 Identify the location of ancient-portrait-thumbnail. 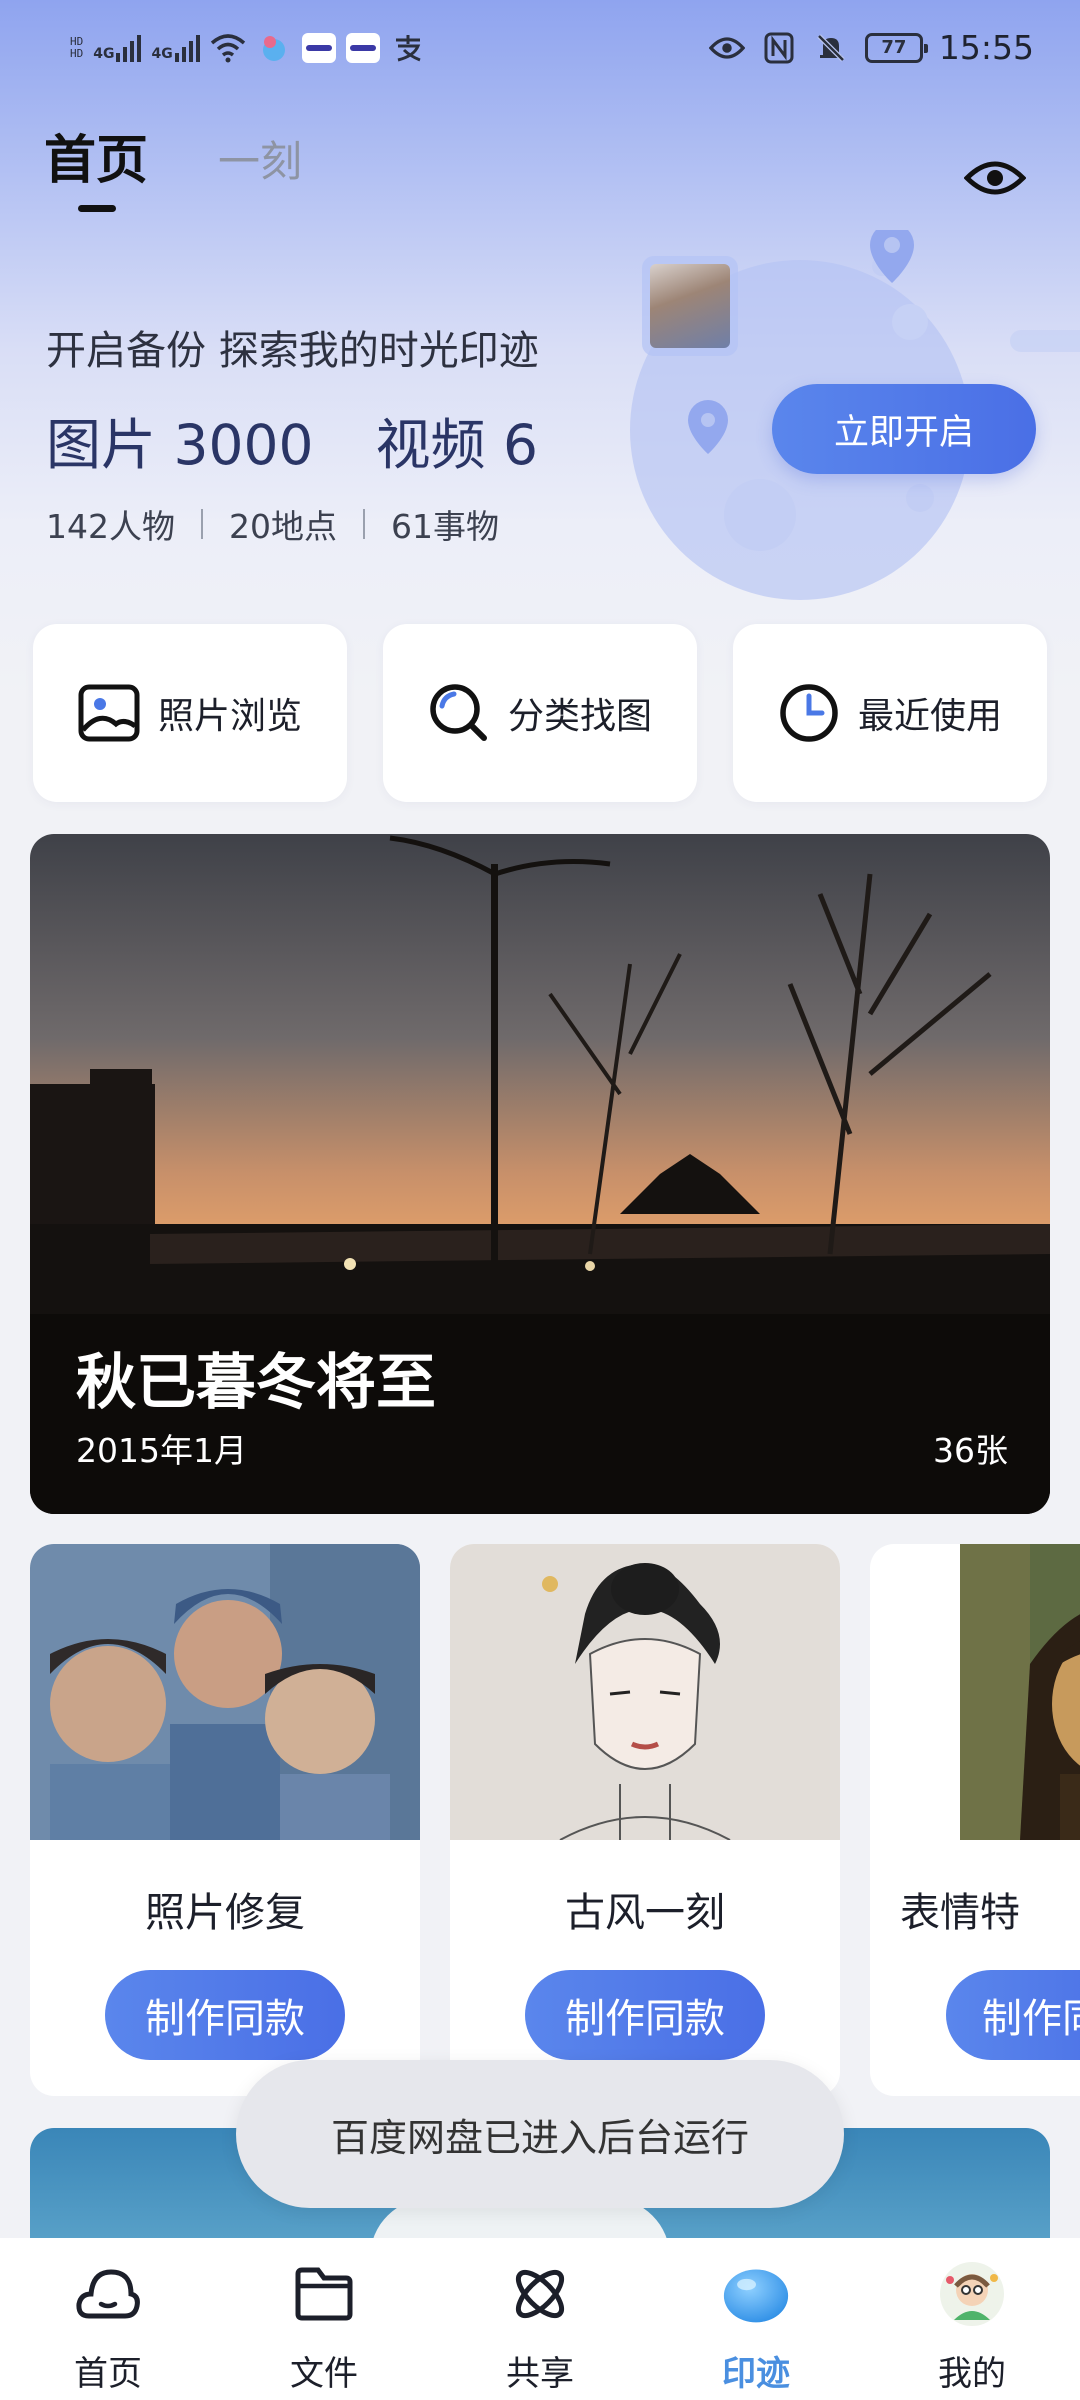
(645, 1692).